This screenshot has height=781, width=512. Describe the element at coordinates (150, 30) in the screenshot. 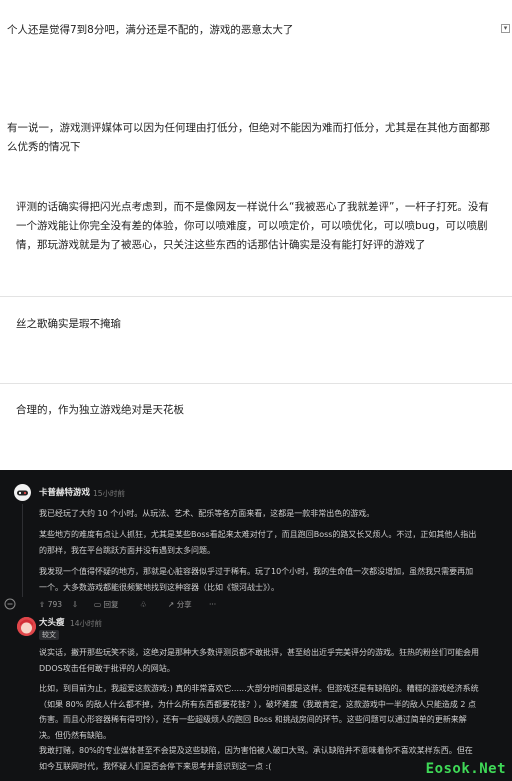

I see `comment-text: 个人还是觉得7到8分吧，满分还是不配的，游戏的恶意太大了` at that location.